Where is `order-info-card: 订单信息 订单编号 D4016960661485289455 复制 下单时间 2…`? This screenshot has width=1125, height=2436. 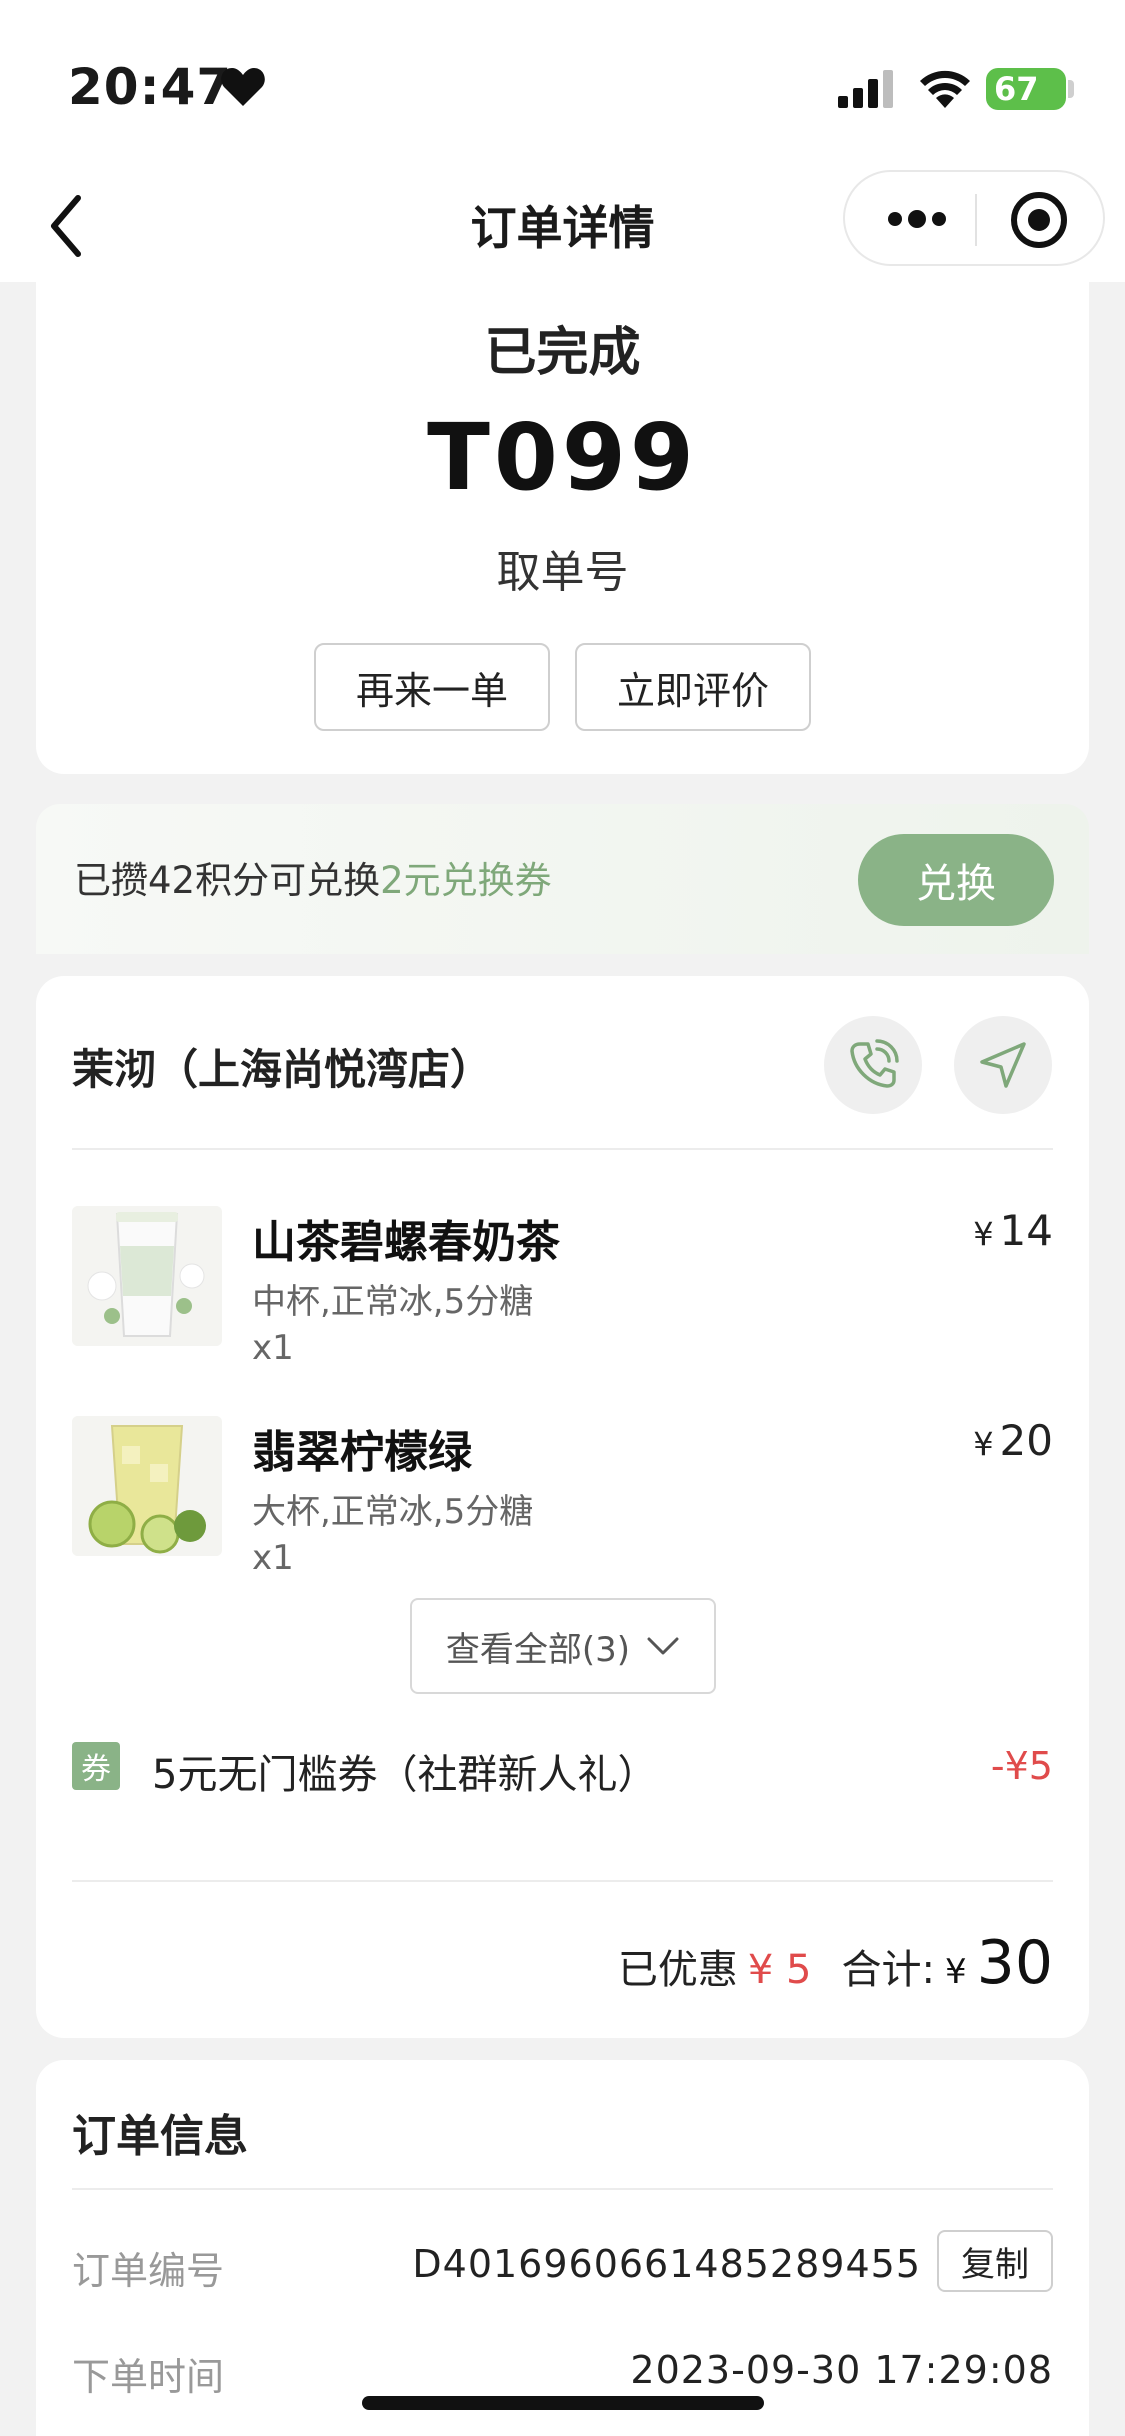 order-info-card: 订单信息 订单编号 D4016960661485289455 复制 下单时间 2… is located at coordinates (562, 2248).